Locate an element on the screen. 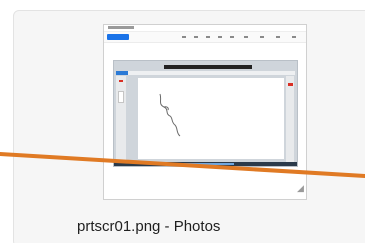 The width and height of the screenshot is (365, 243). nested-taskbar is located at coordinates (205, 164).